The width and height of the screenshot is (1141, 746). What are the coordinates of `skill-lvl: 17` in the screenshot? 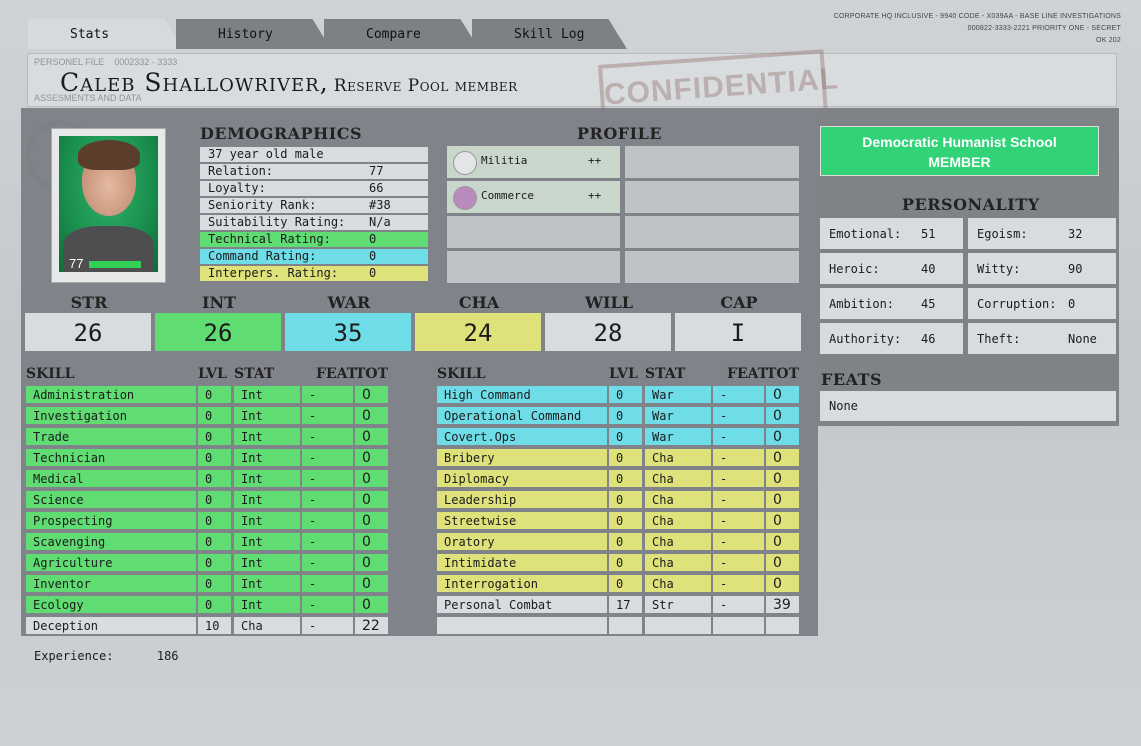 It's located at (625, 604).